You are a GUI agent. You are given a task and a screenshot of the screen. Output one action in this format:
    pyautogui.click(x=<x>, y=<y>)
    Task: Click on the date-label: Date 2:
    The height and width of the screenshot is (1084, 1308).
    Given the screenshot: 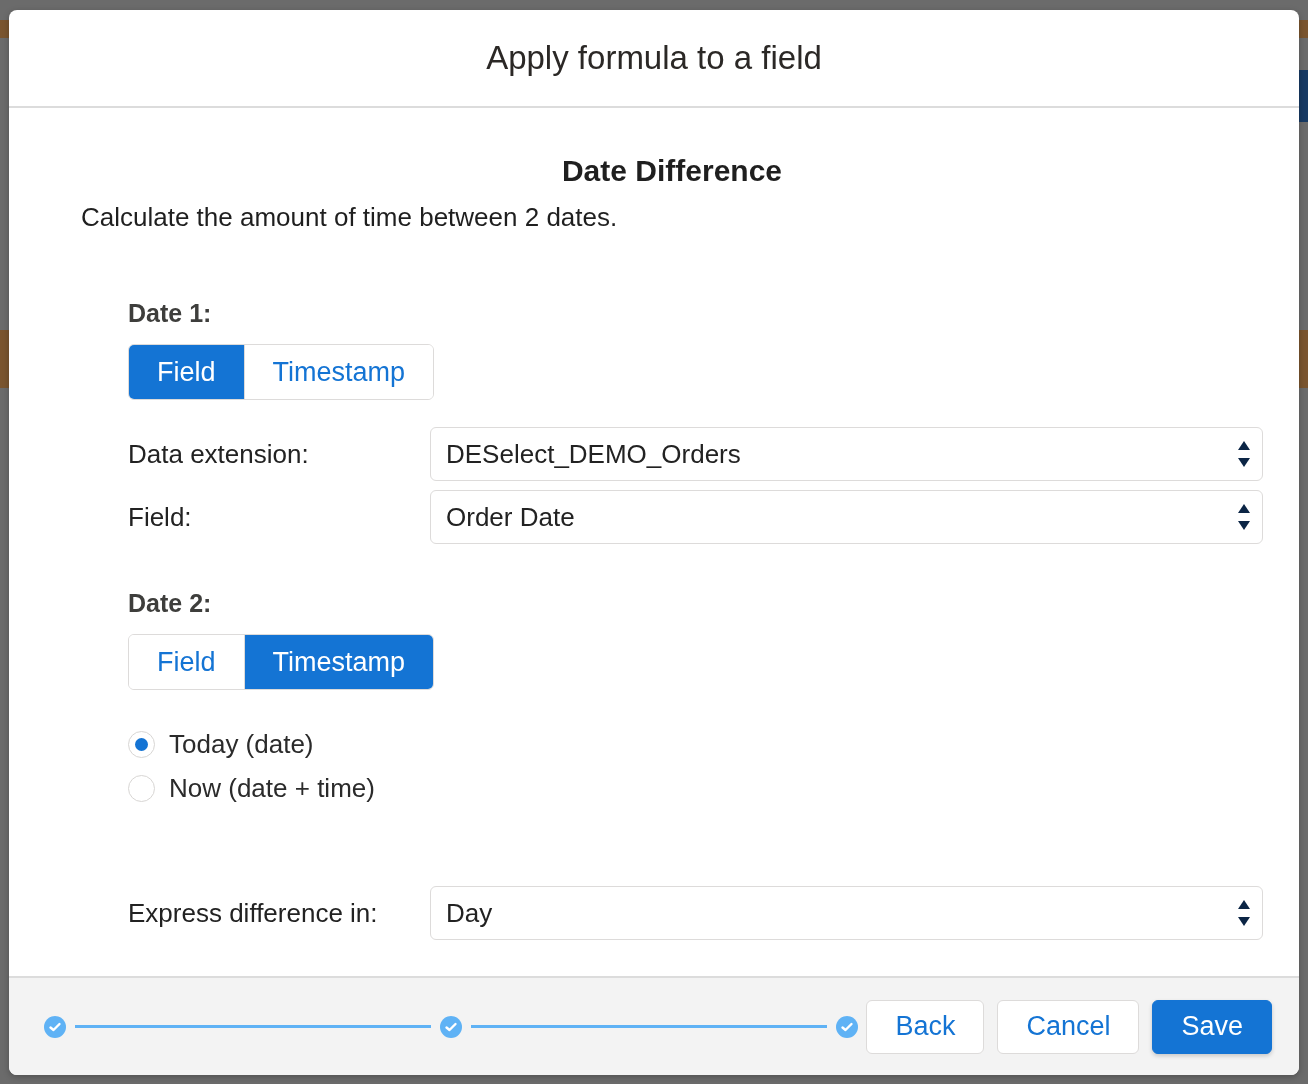 What is the action you would take?
    pyautogui.click(x=170, y=603)
    